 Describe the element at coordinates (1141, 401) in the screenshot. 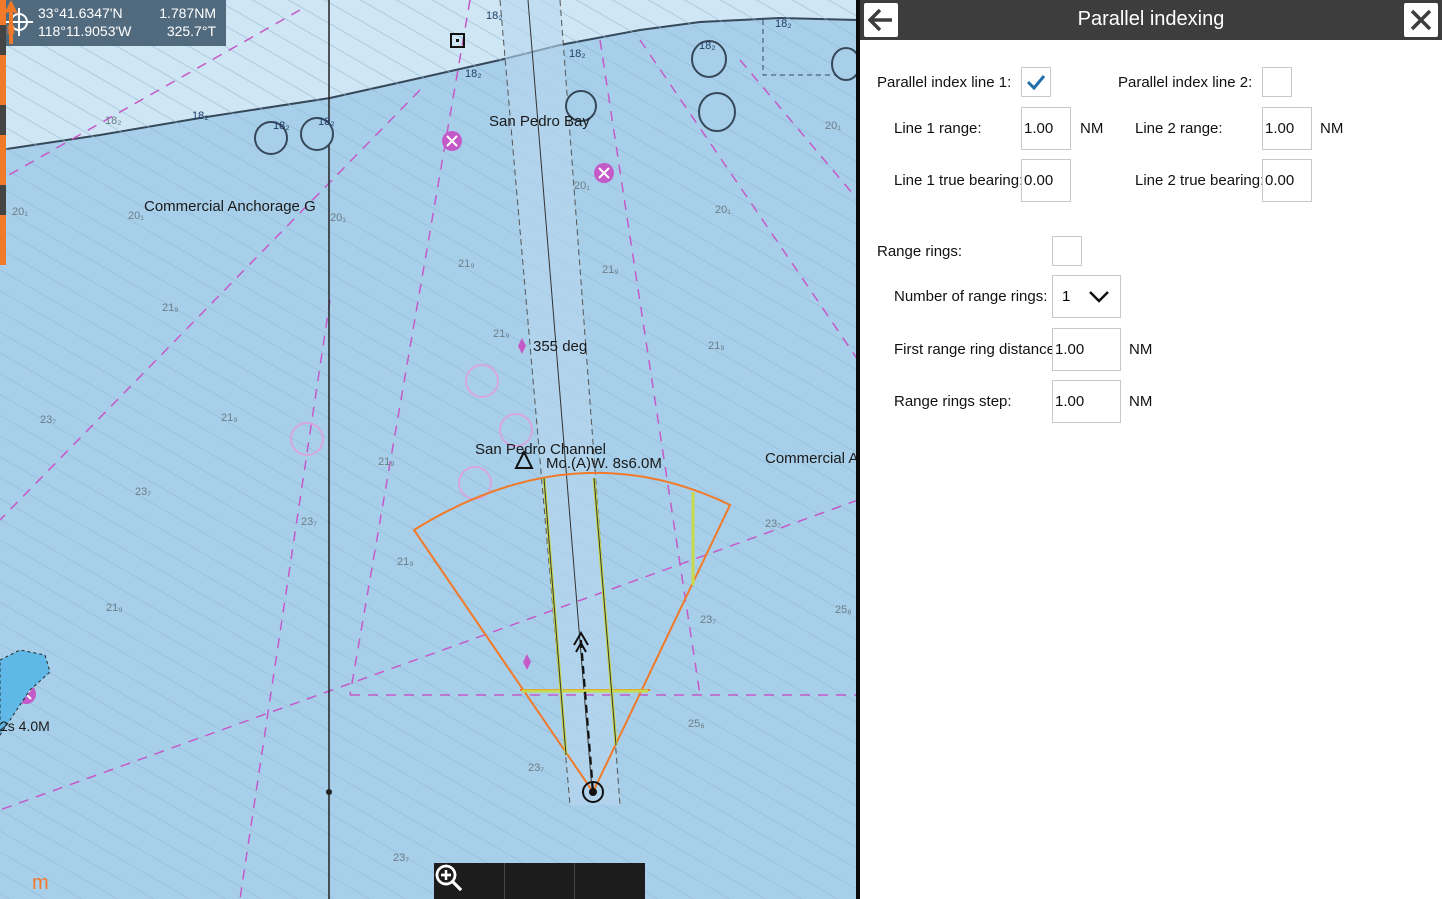

I see `ring-step-unit: NM` at that location.